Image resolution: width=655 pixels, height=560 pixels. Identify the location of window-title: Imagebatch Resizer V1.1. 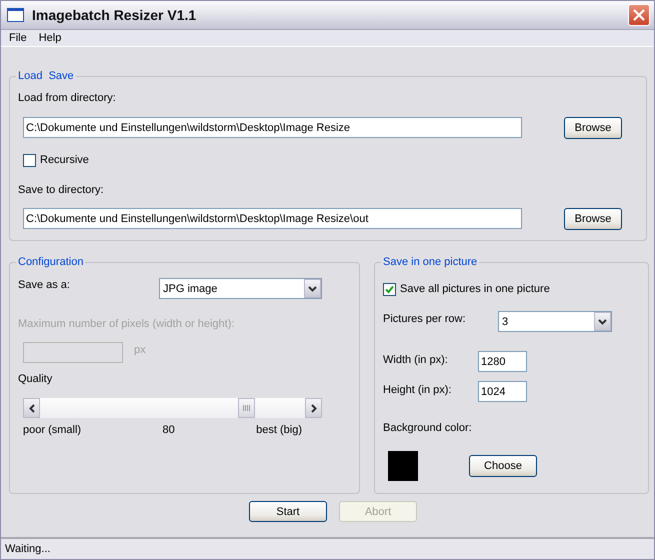
(114, 15).